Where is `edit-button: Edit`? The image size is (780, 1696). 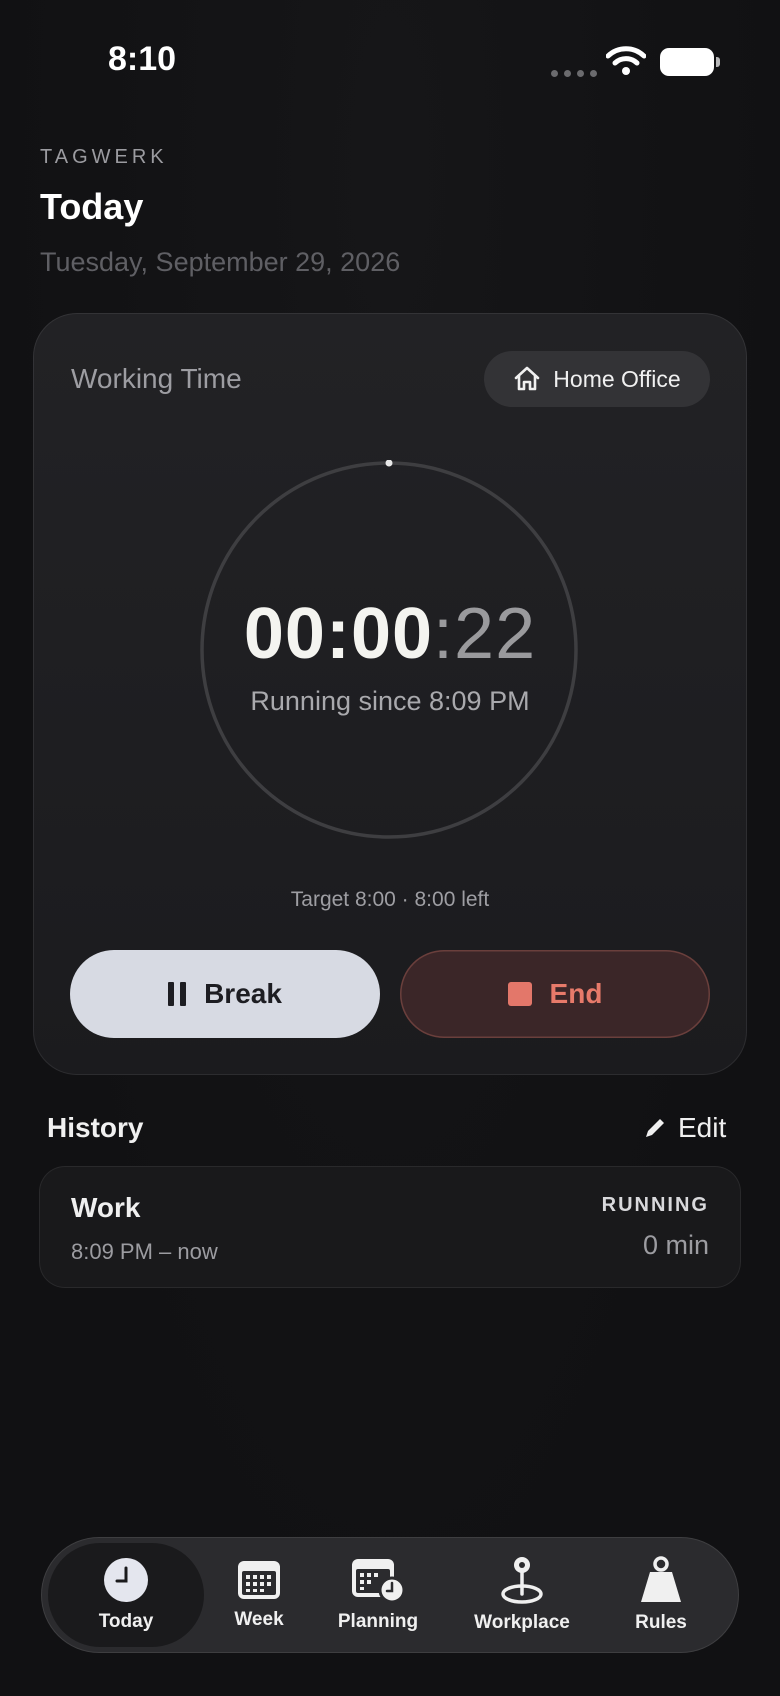
edit-button: Edit is located at coordinates (684, 1128).